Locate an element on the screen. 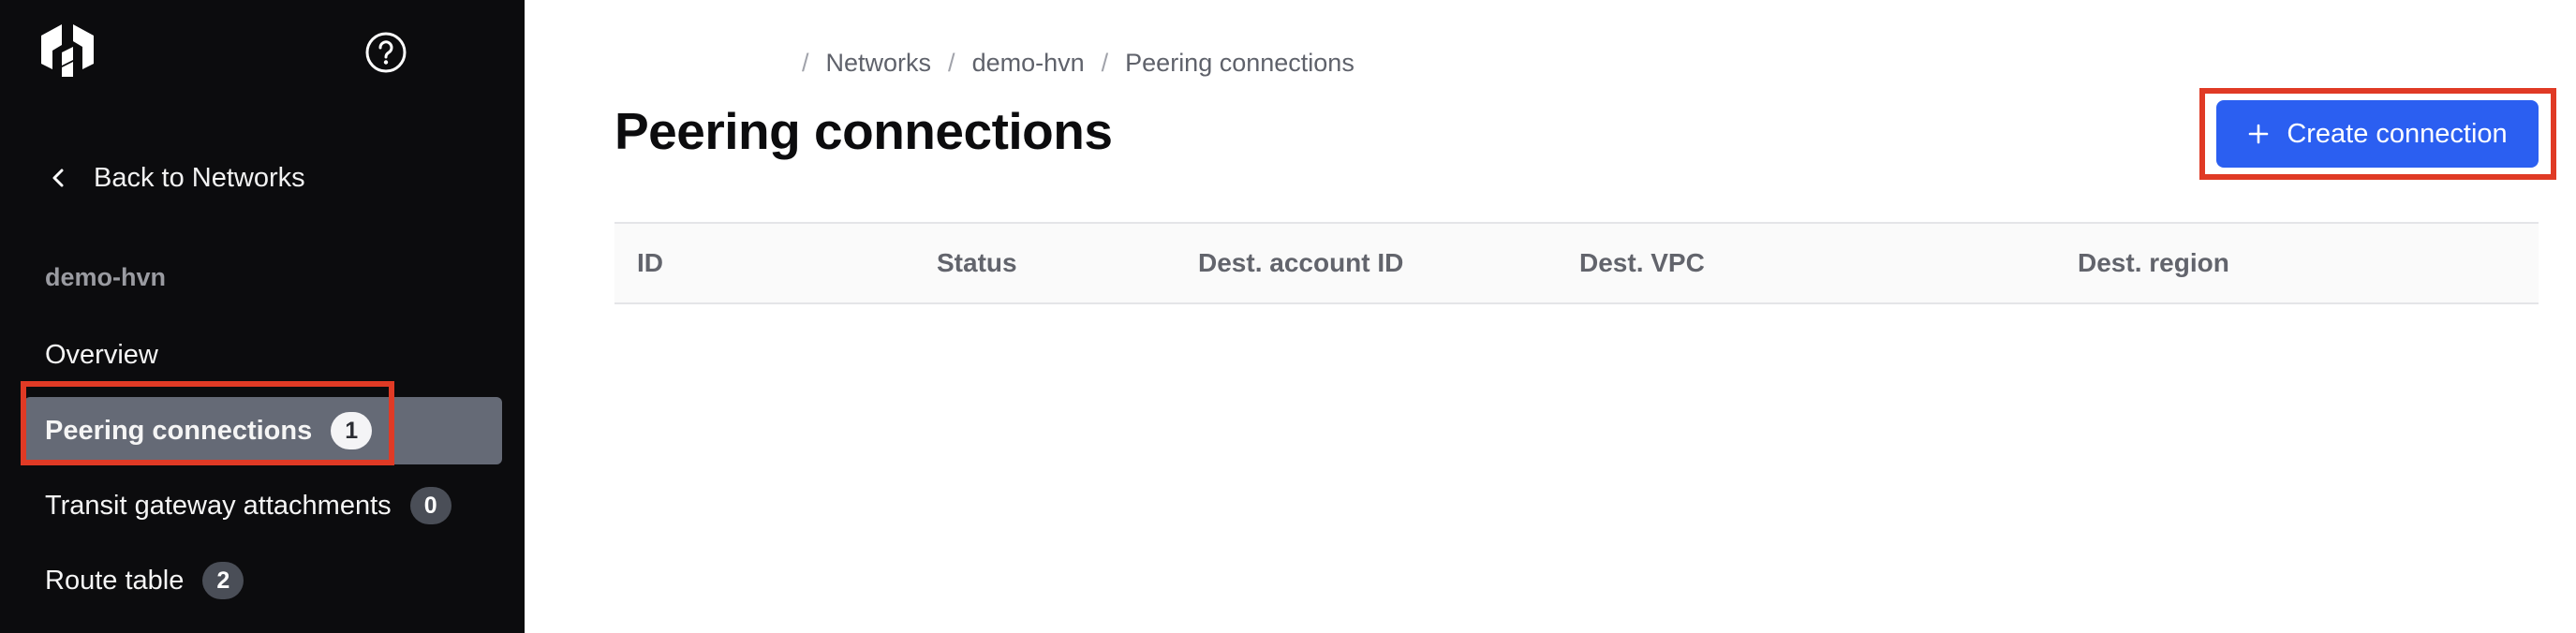 The image size is (2576, 633). sidebar-section-label: demo-hvn is located at coordinates (106, 277).